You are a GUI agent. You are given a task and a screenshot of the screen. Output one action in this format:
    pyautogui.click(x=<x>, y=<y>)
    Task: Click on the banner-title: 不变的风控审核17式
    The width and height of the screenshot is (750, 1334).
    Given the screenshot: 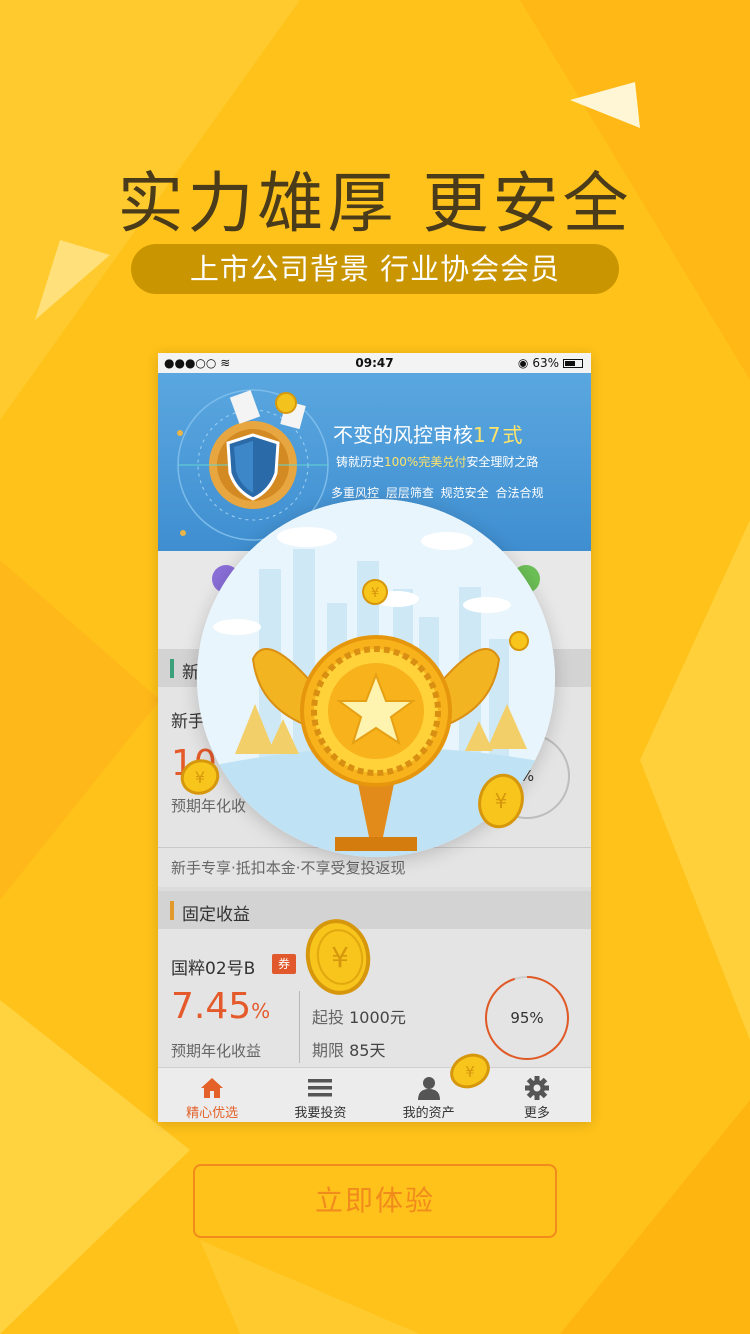 What is the action you would take?
    pyautogui.click(x=429, y=435)
    